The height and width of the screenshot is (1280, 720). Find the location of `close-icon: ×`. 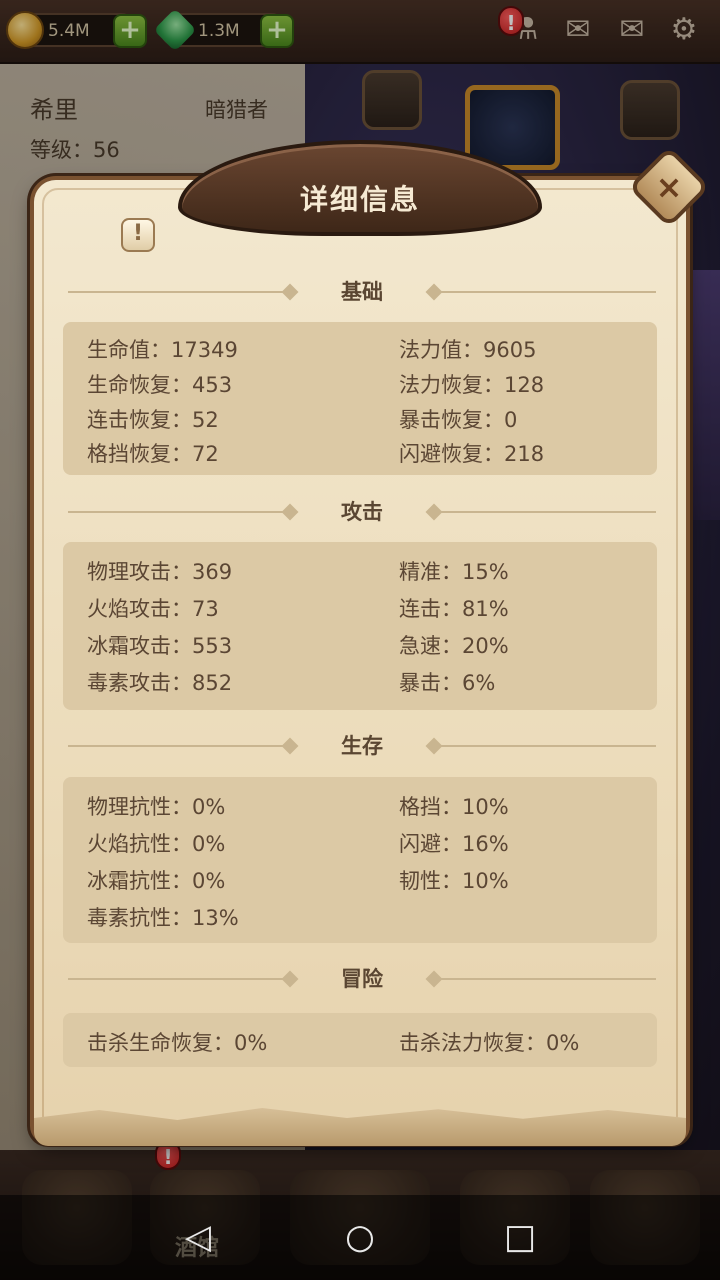

close-icon: × is located at coordinates (669, 187).